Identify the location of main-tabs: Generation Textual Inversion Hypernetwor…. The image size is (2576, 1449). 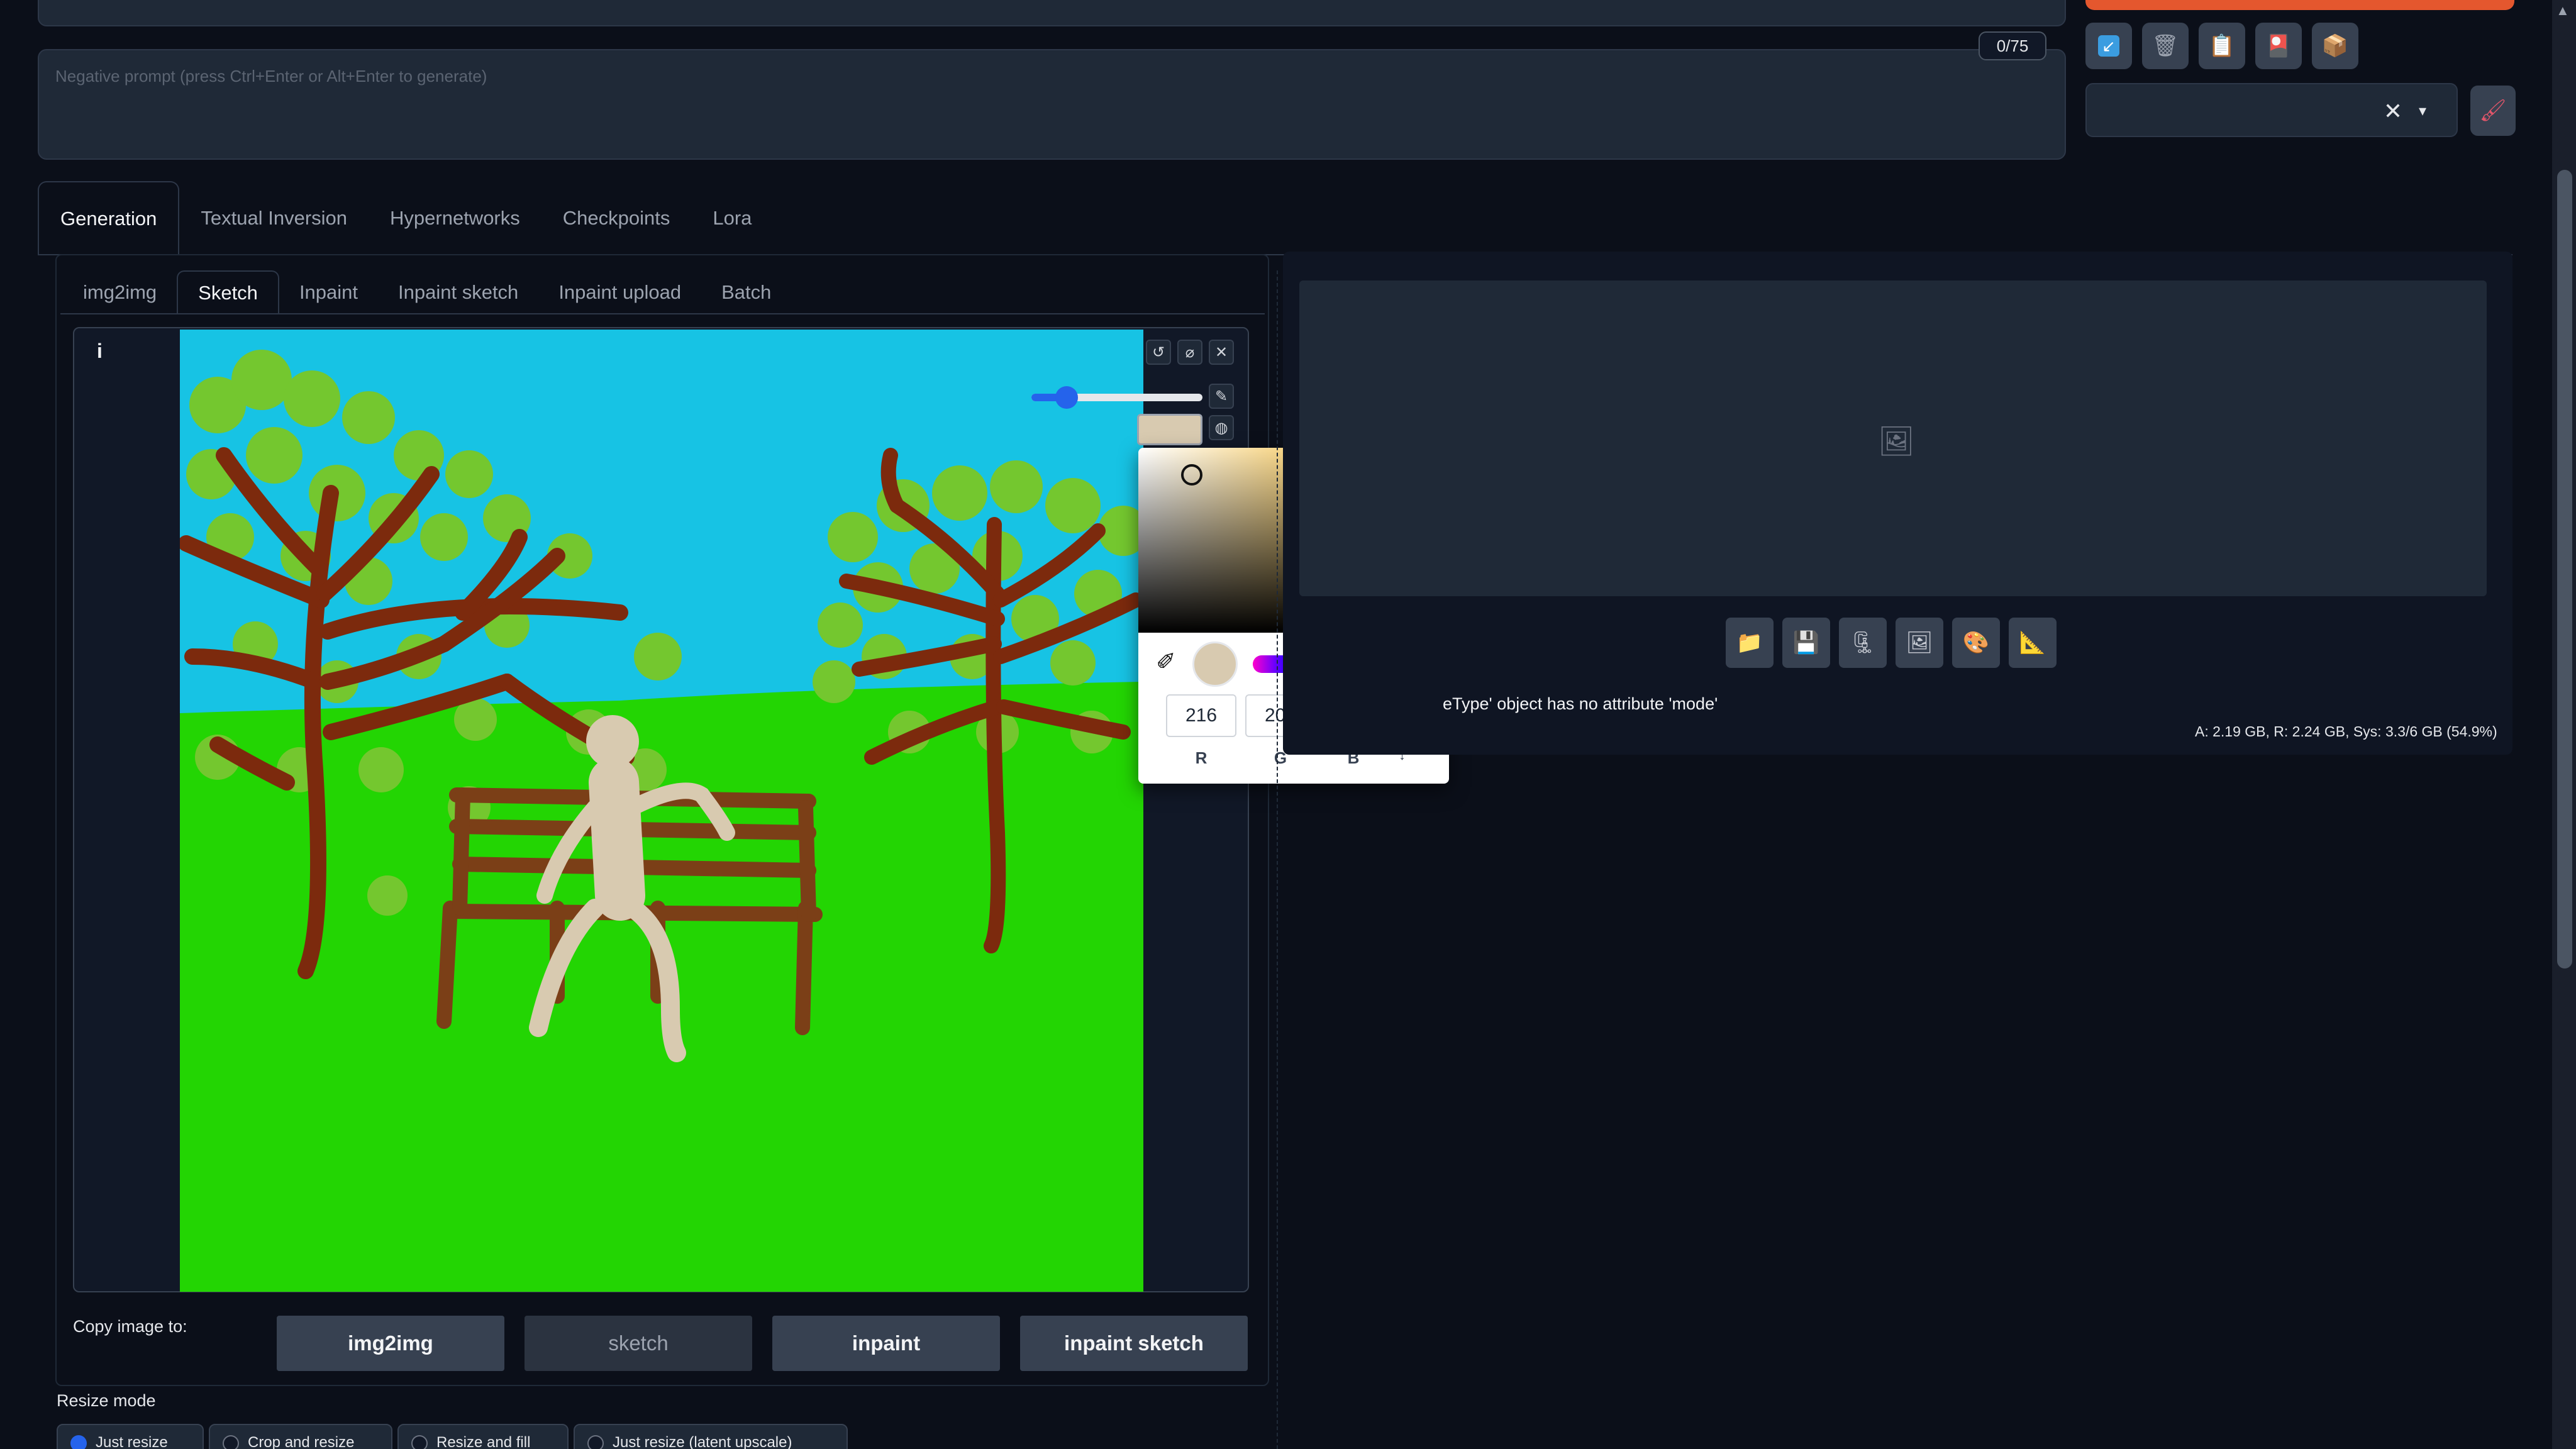
(405, 218).